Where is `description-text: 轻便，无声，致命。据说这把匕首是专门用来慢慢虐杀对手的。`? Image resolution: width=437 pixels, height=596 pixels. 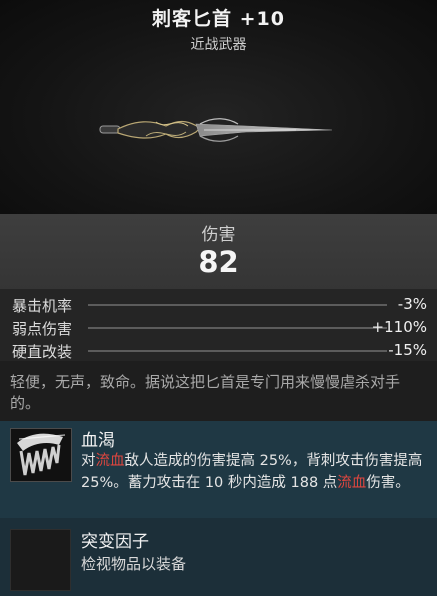 description-text: 轻便，无声，致命。据说这把匕首是专门用来慢慢虐杀对手的。 is located at coordinates (205, 392).